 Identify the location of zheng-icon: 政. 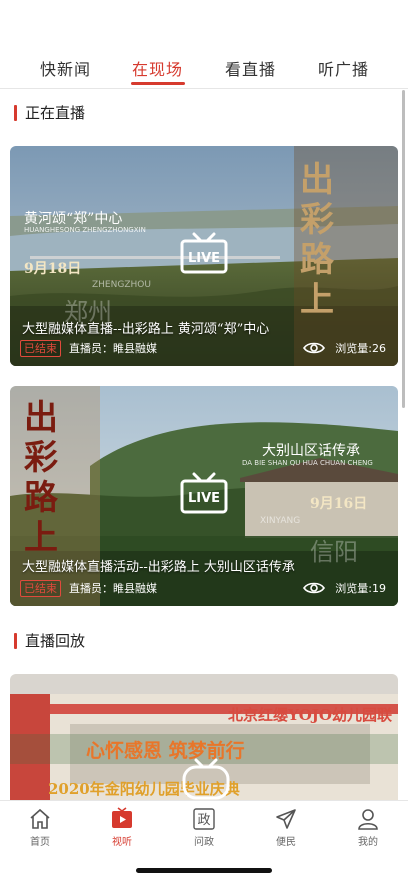
(204, 819).